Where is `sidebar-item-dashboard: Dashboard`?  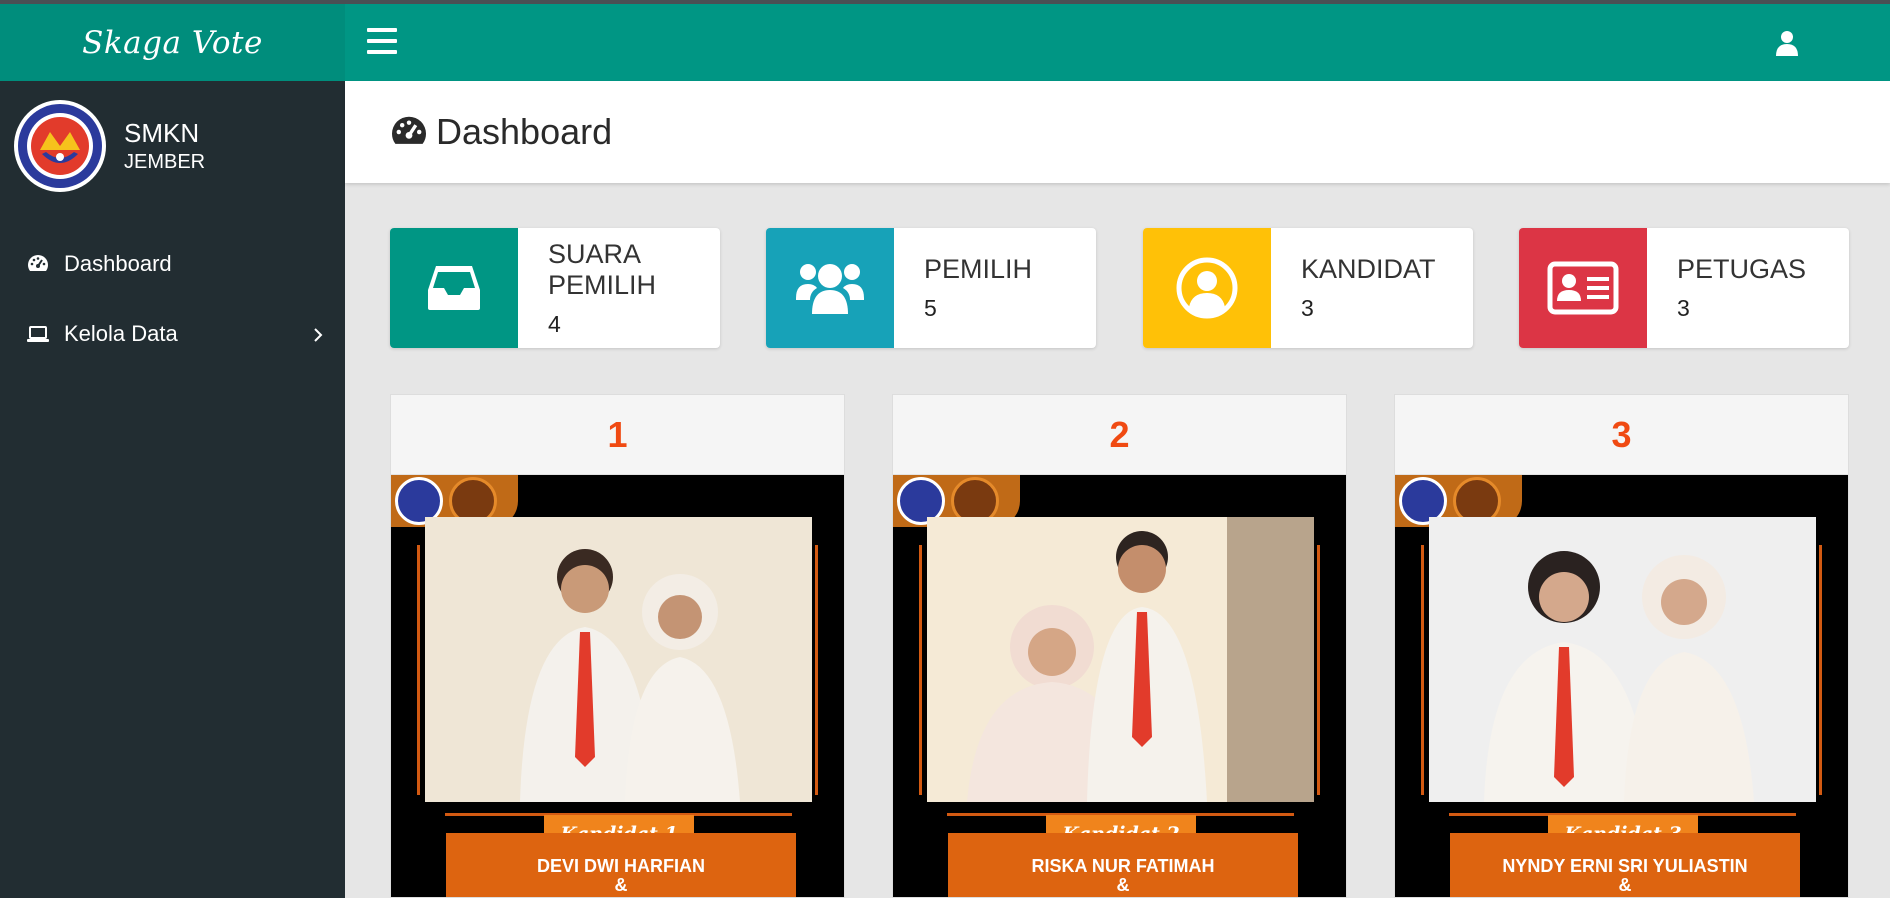 sidebar-item-dashboard: Dashboard is located at coordinates (172, 264).